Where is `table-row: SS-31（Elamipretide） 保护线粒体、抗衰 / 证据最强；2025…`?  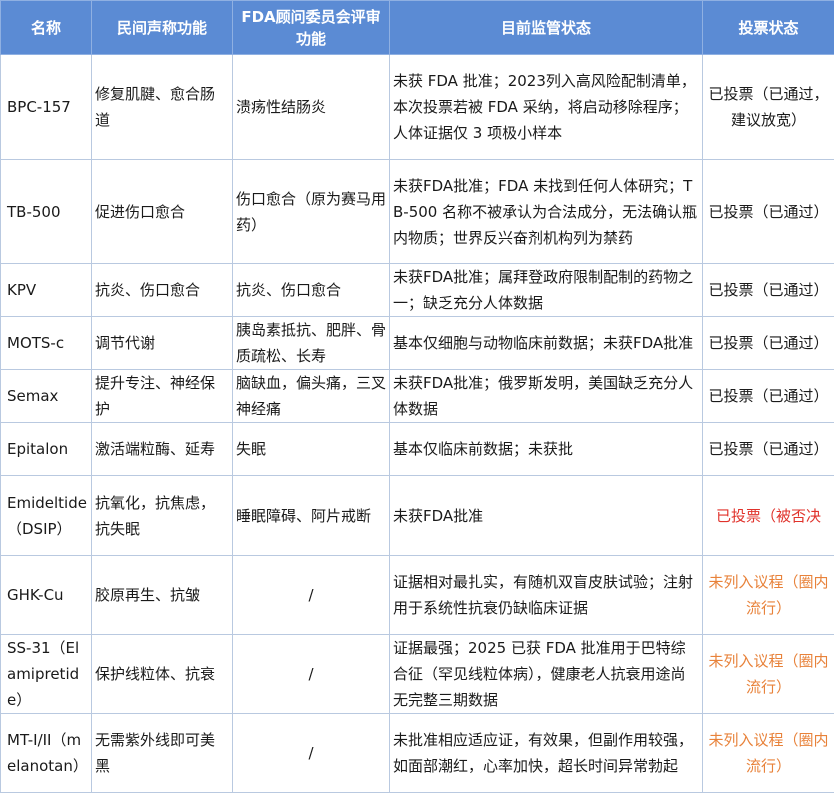 table-row: SS-31（Elamipretide） 保护线粒体、抗衰 / 证据最强；2025… is located at coordinates (417, 674).